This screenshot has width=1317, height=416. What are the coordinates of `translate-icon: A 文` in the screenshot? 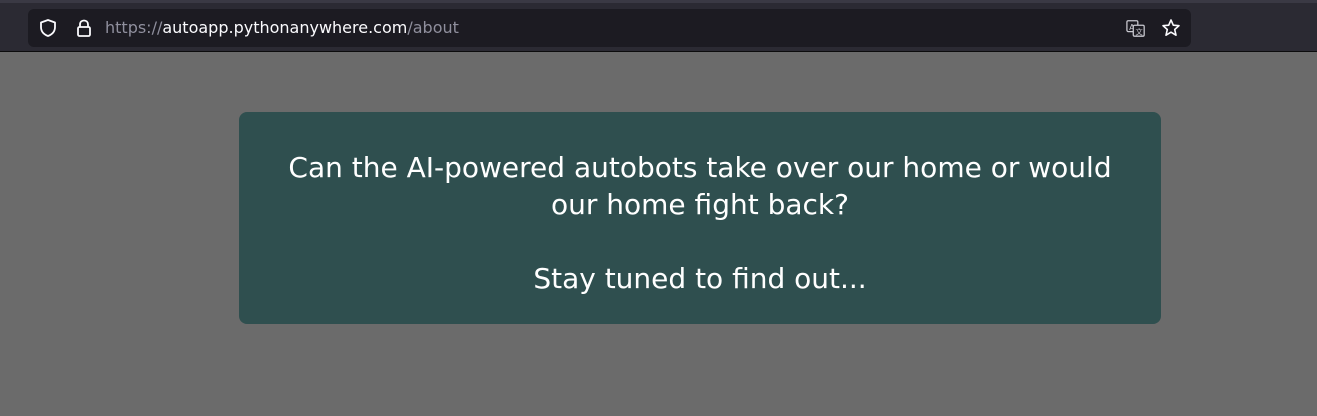 It's located at (1136, 28).